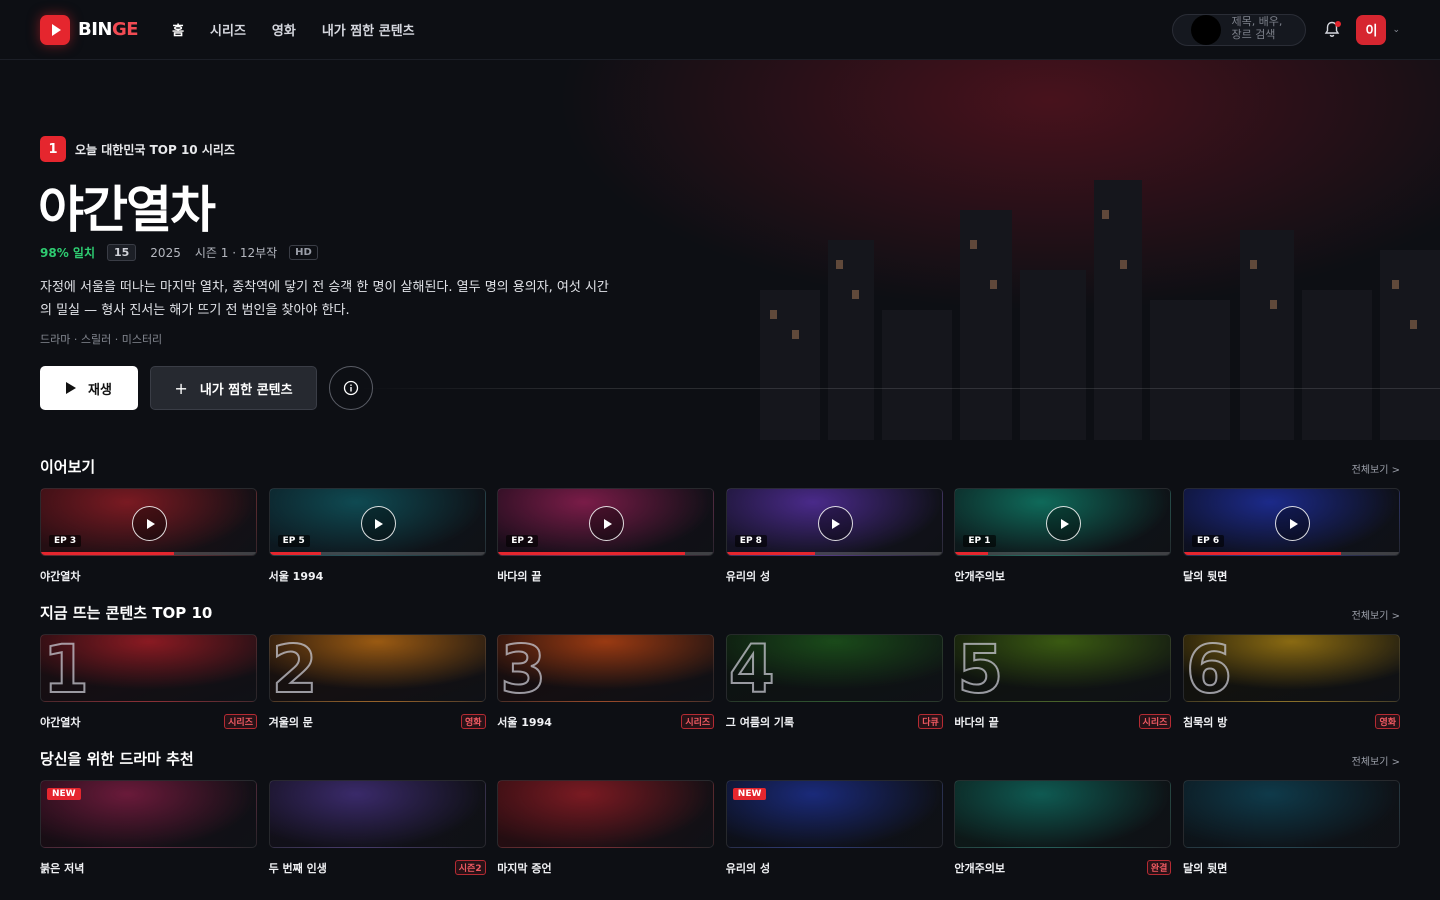 Image resolution: width=1440 pixels, height=900 pixels. What do you see at coordinates (55, 29) in the screenshot?
I see `play-logo-icon` at bounding box center [55, 29].